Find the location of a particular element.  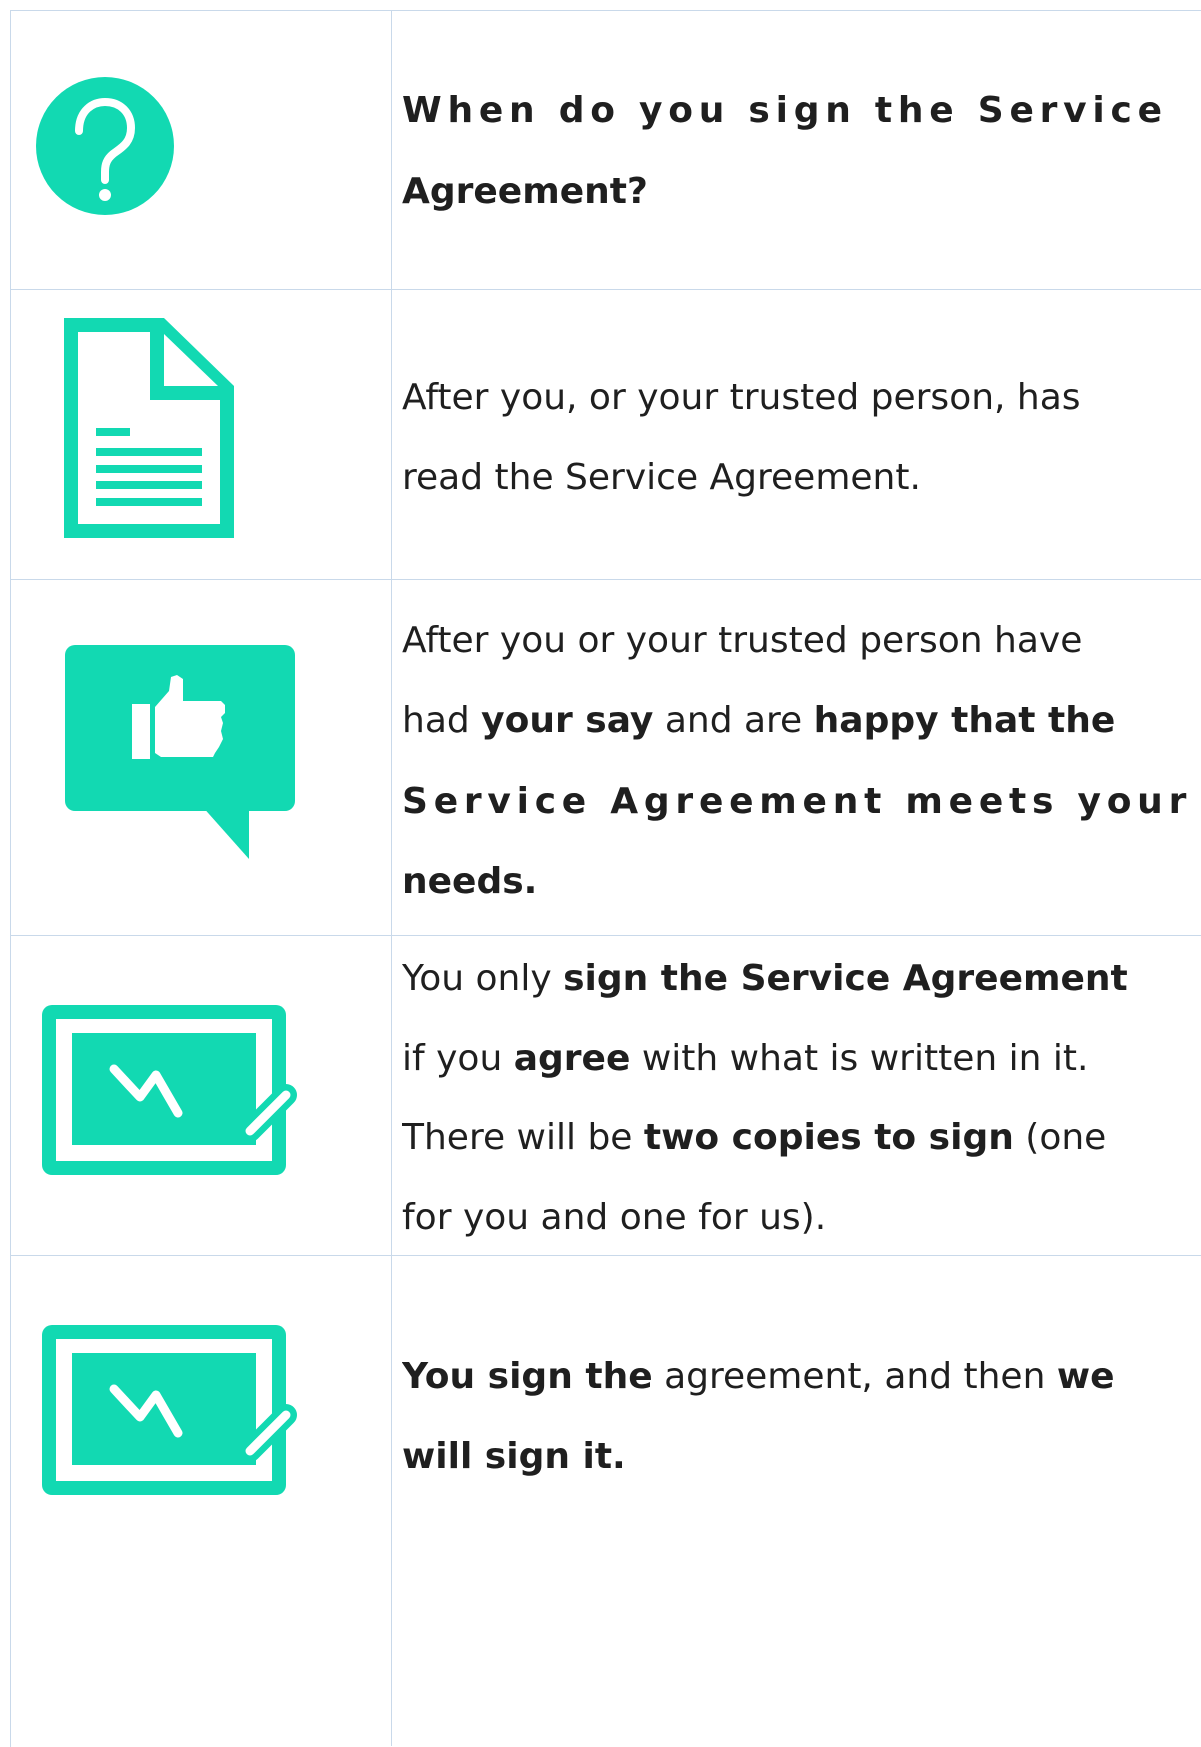

text-line: had your say and are happy that the is located at coordinates (758, 721).